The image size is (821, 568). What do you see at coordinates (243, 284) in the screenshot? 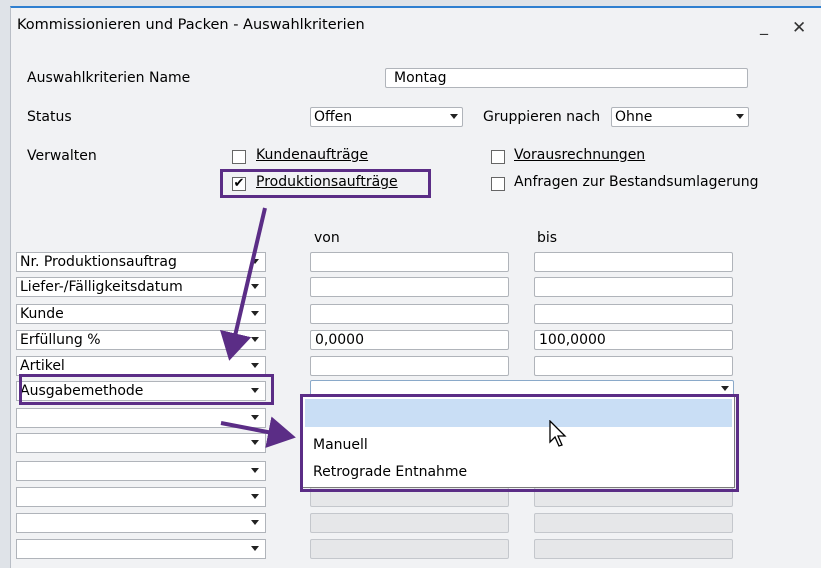
I see `arrow-down-icon` at bounding box center [243, 284].